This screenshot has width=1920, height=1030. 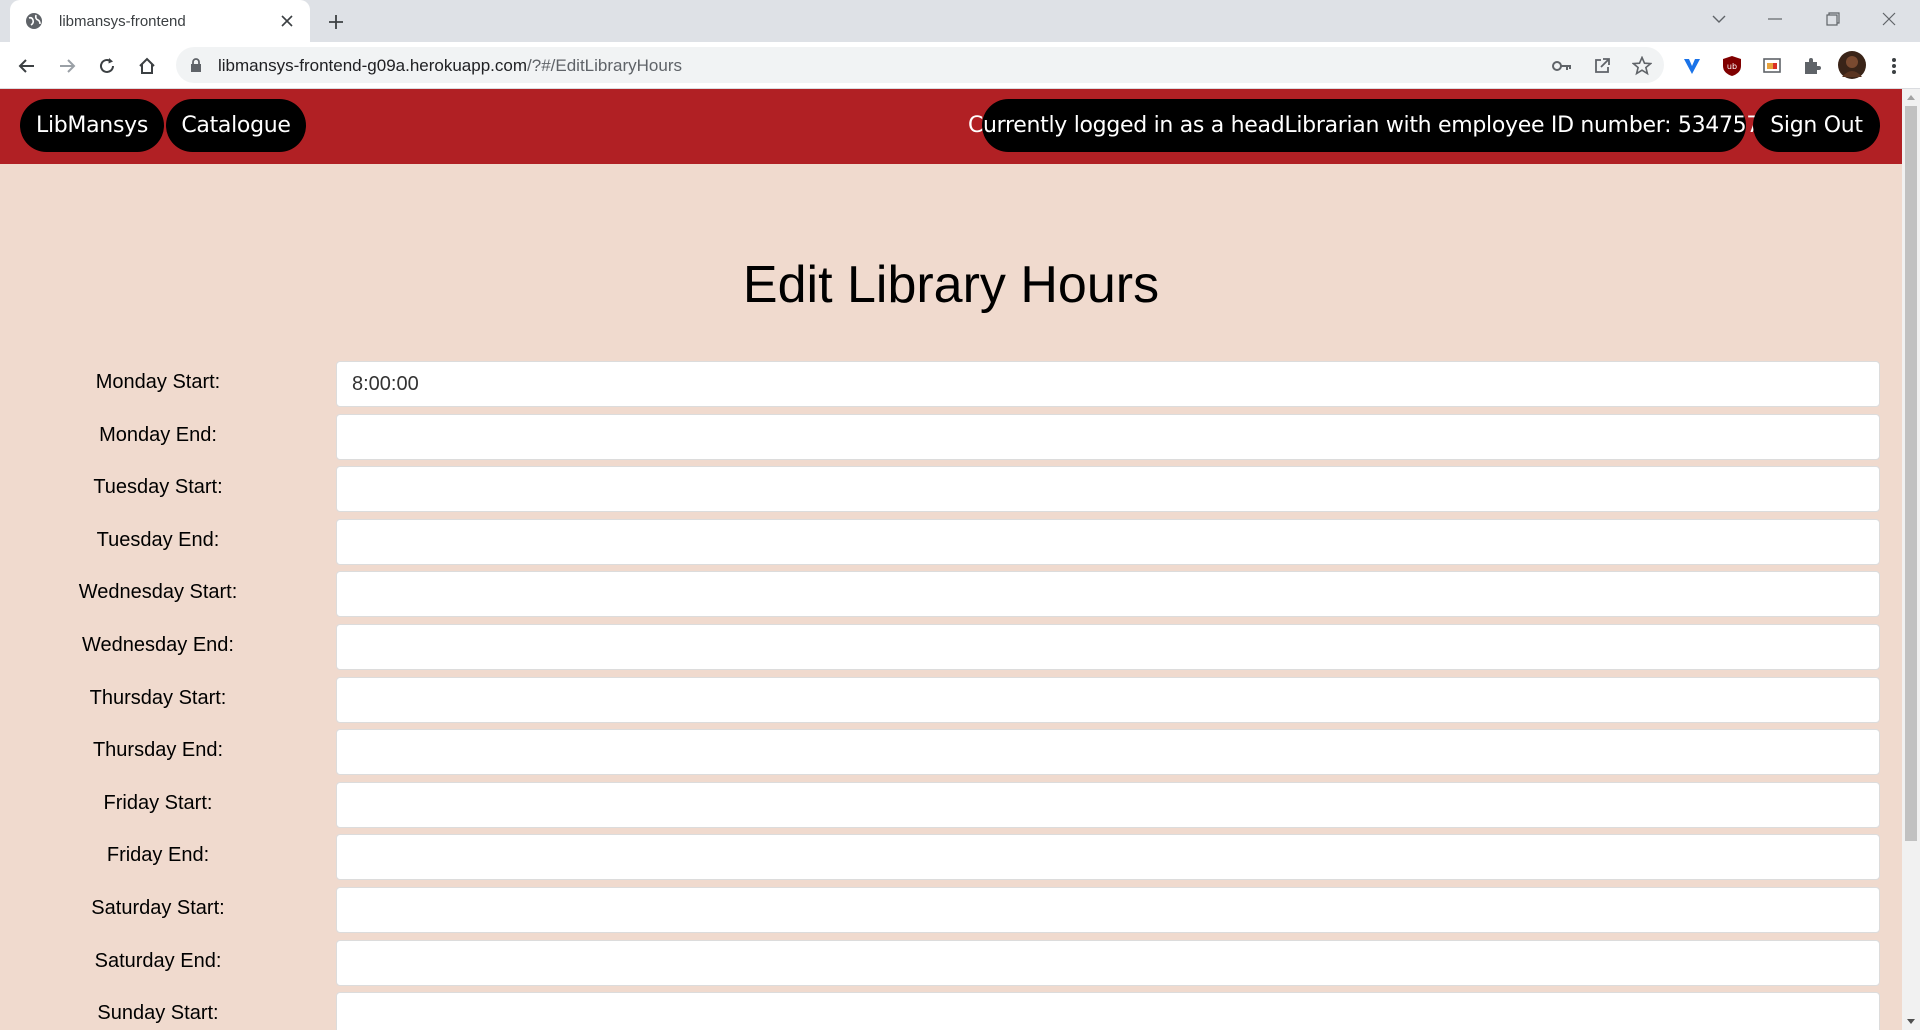 I want to click on field-label: Saturday Start:, so click(x=158, y=908).